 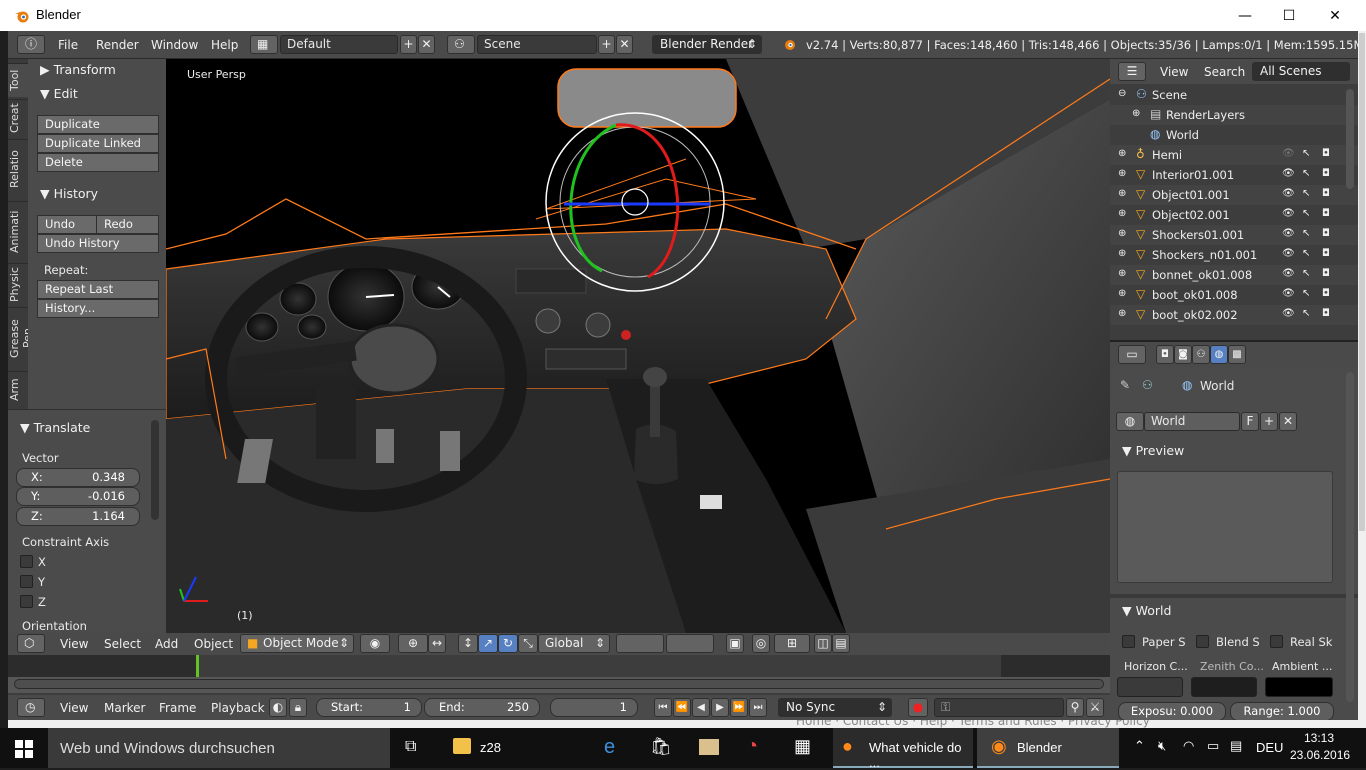 I want to click on add-layout-icon: +, so click(x=408, y=44).